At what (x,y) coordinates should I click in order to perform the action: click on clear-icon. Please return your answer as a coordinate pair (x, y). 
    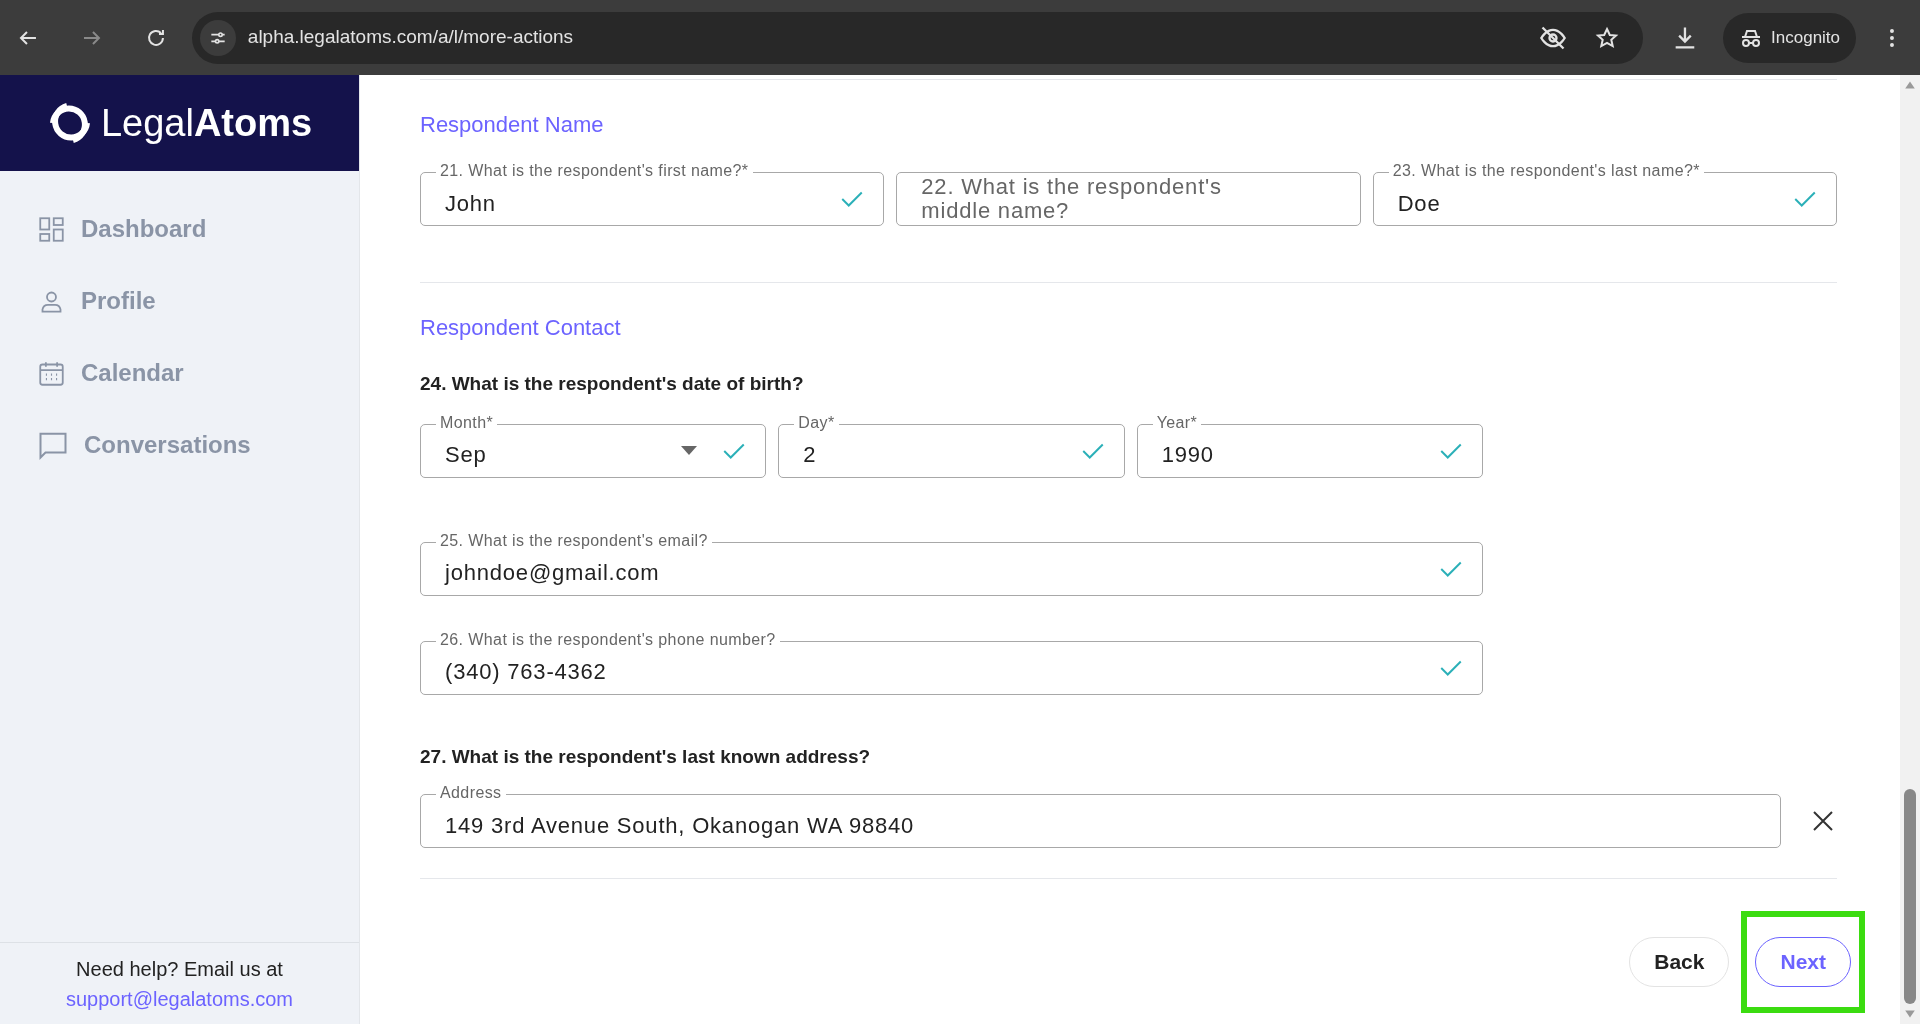
    Looking at the image, I should click on (1823, 821).